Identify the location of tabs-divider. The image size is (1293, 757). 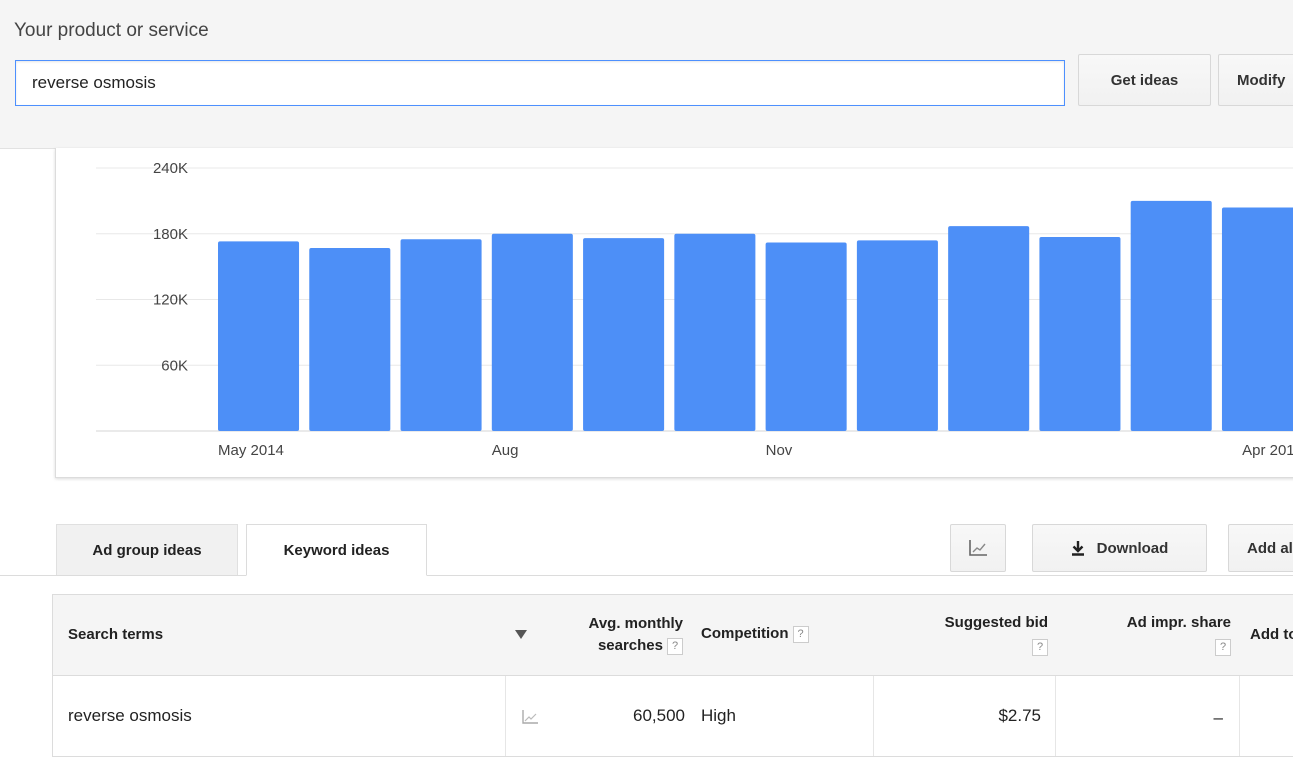
(646, 575).